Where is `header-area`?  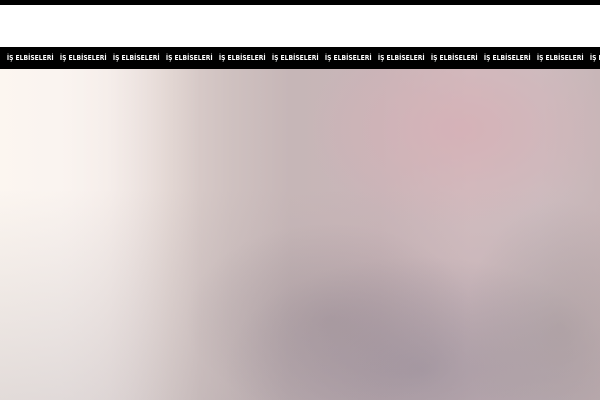
header-area is located at coordinates (300, 26).